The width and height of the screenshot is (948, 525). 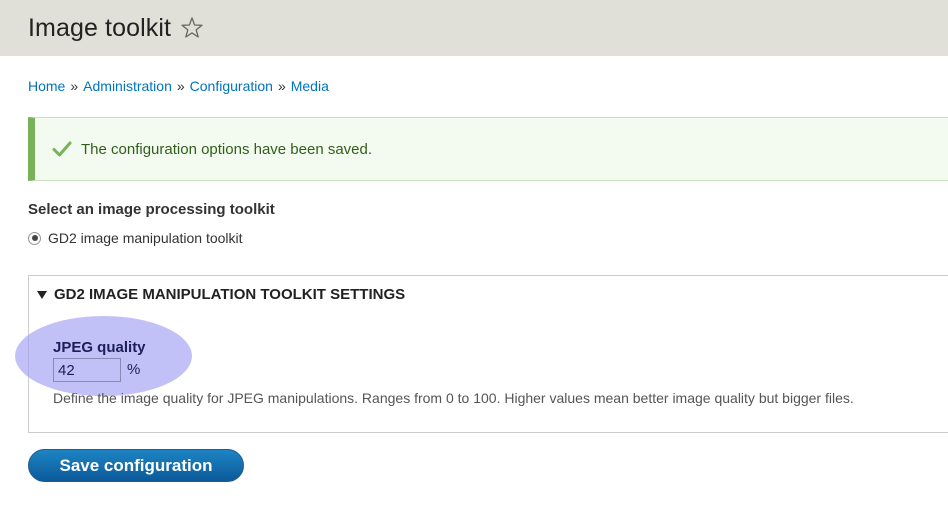 What do you see at coordinates (310, 86) in the screenshot?
I see `breadcrumb-media: Media` at bounding box center [310, 86].